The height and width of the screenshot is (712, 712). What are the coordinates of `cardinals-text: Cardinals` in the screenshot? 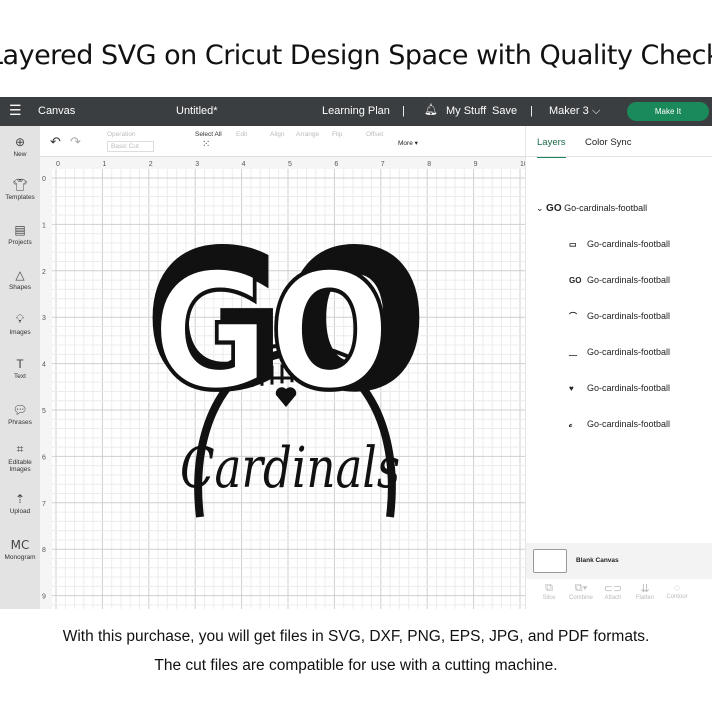 It's located at (290, 468).